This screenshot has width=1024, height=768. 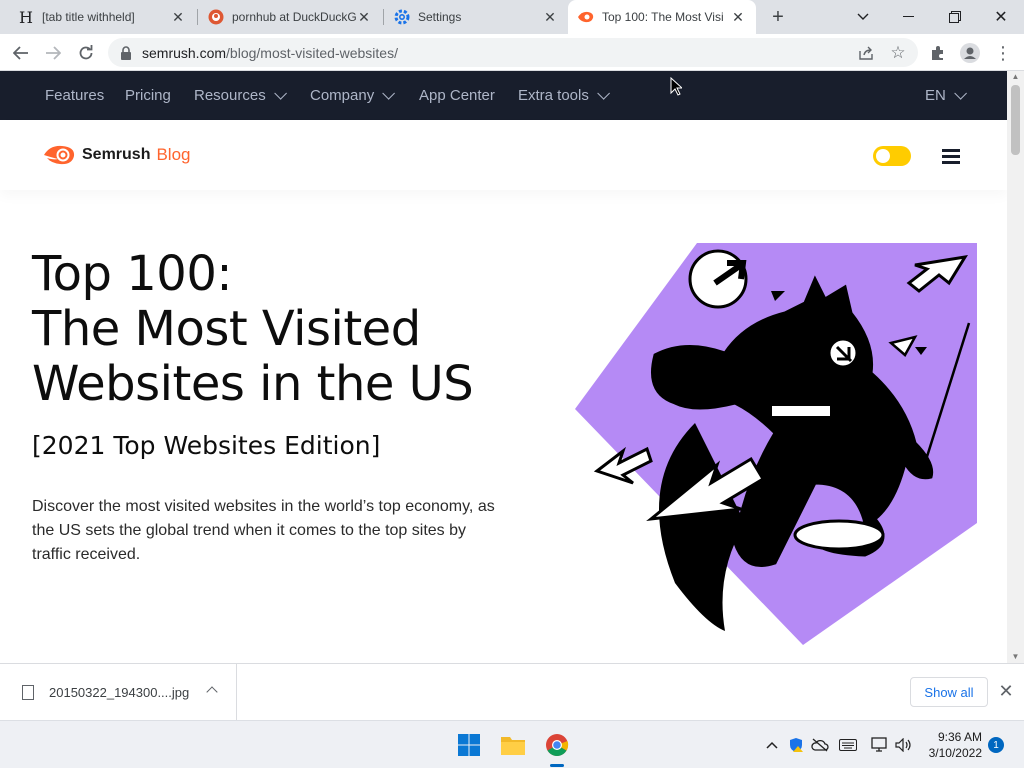 I want to click on back-button, so click(x=21, y=53).